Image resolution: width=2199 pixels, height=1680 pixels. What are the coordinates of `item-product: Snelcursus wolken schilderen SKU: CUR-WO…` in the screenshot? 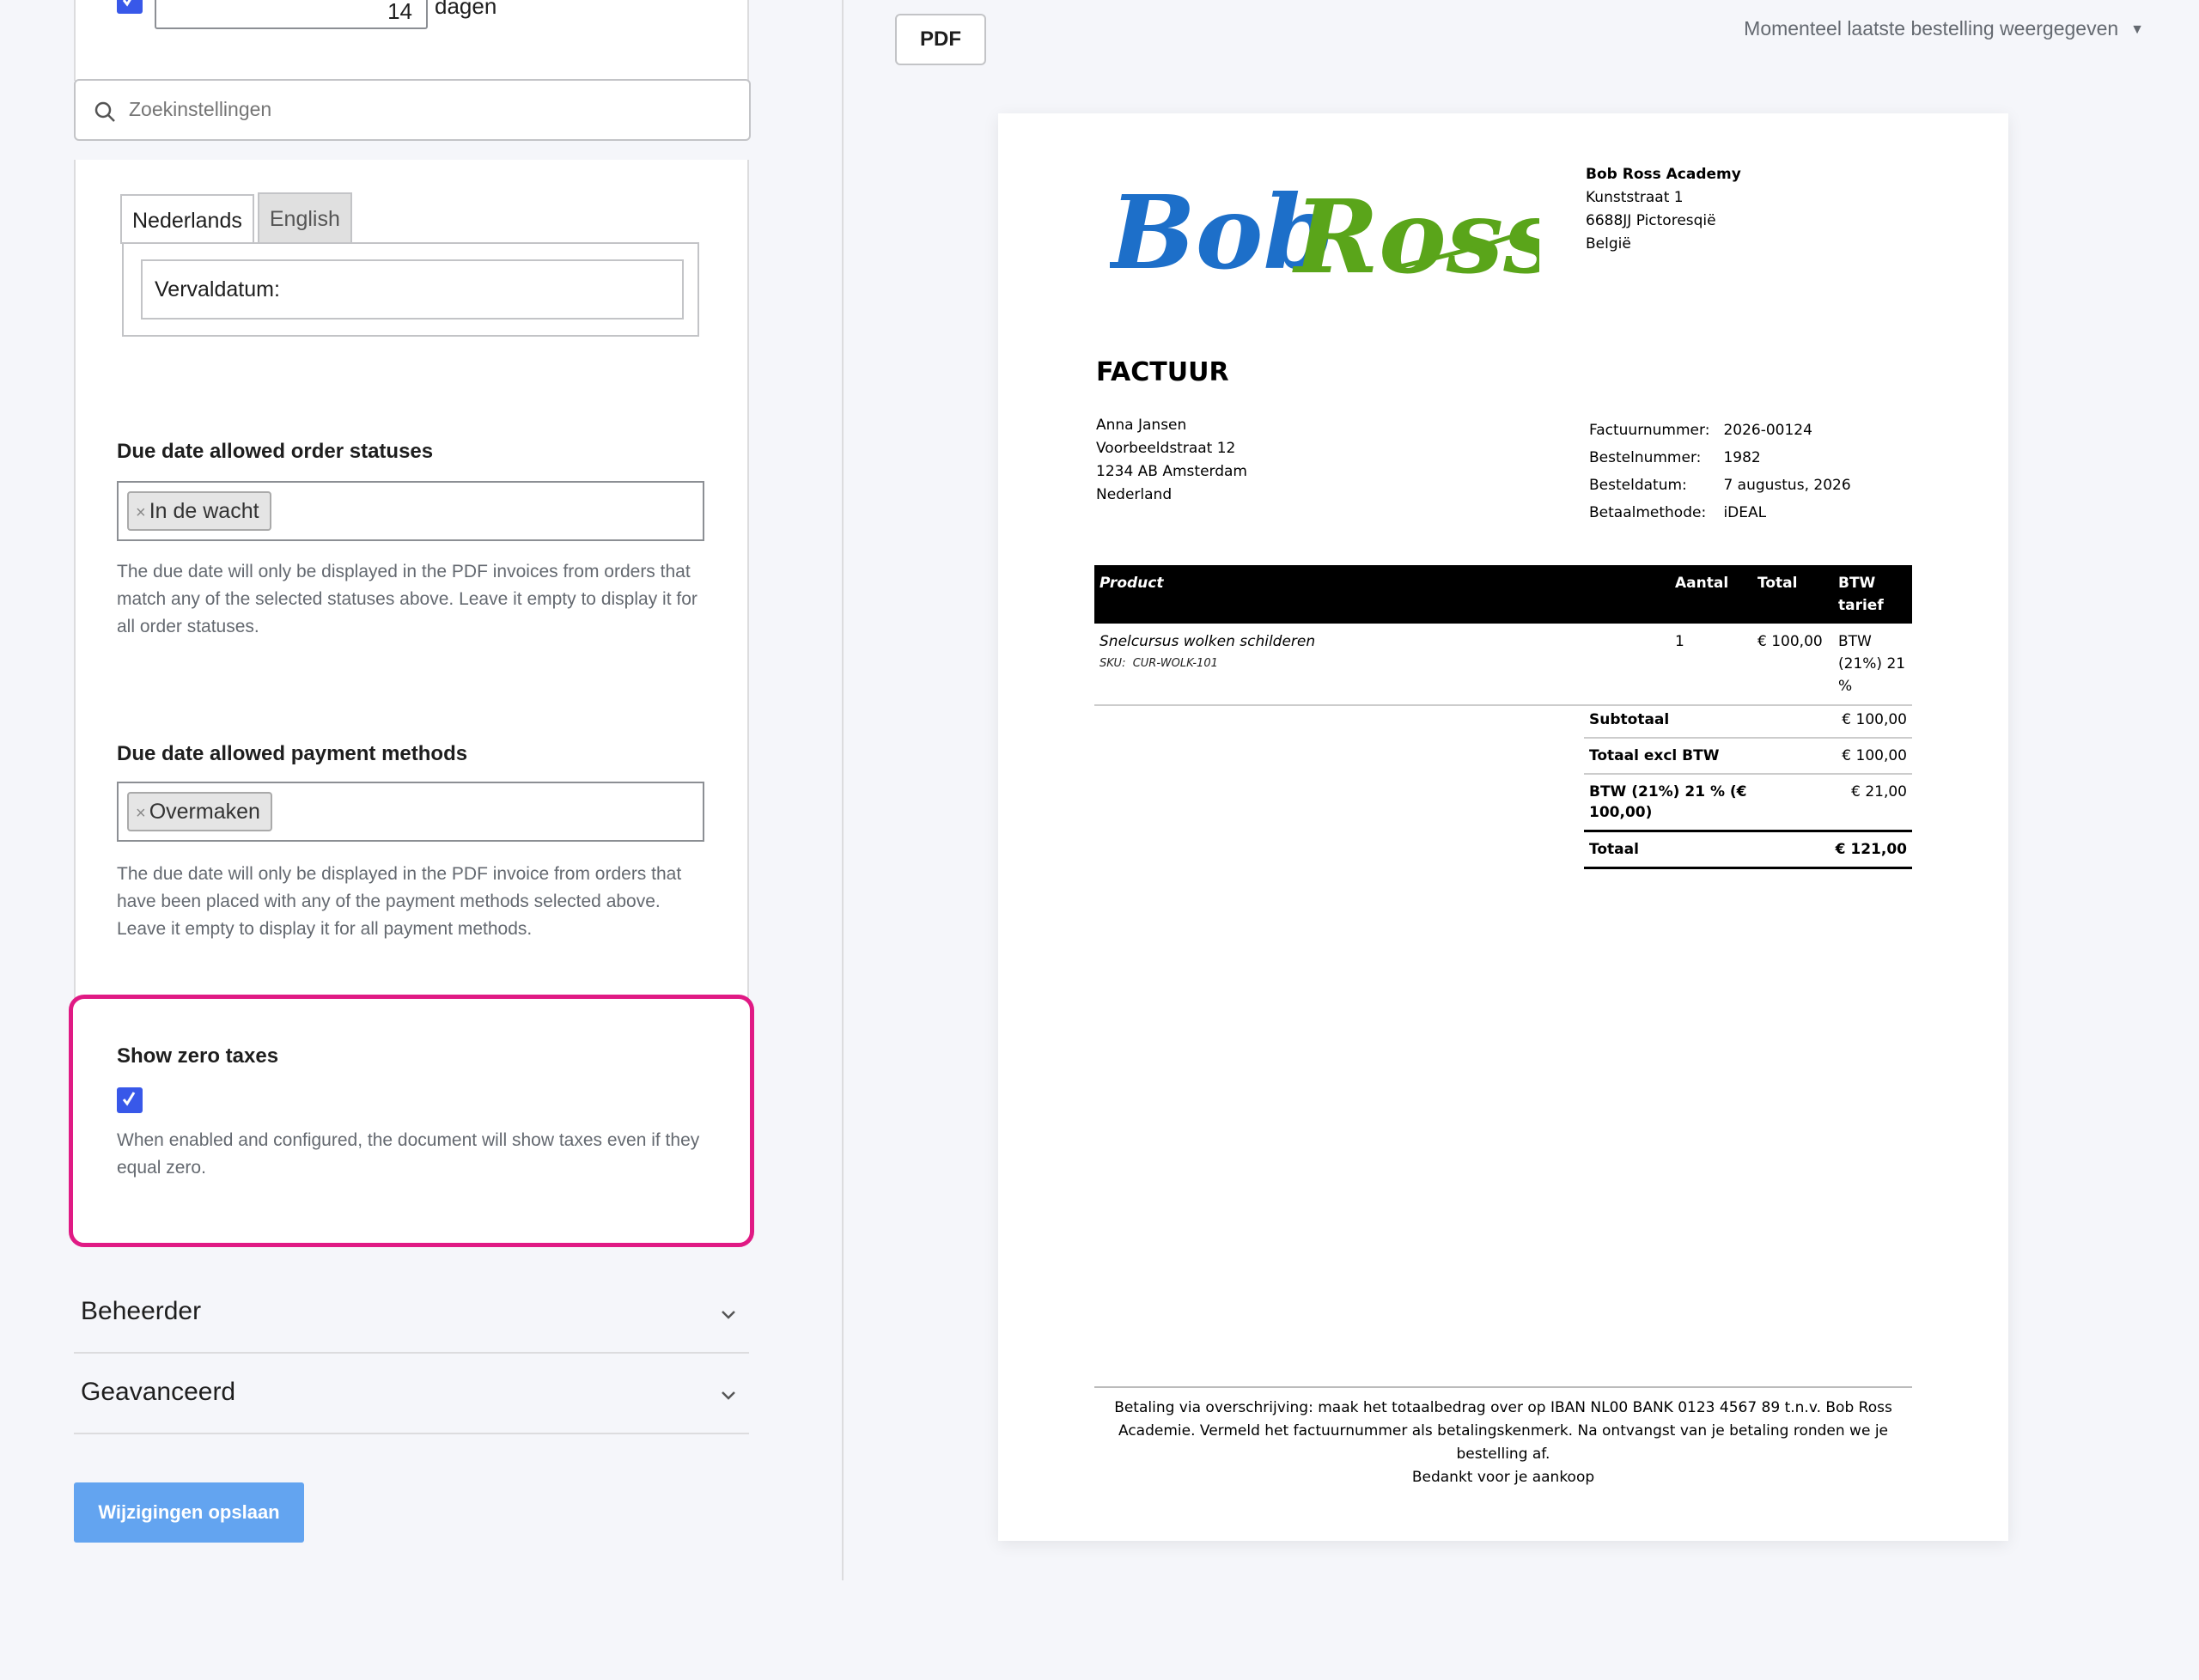 It's located at (1382, 665).